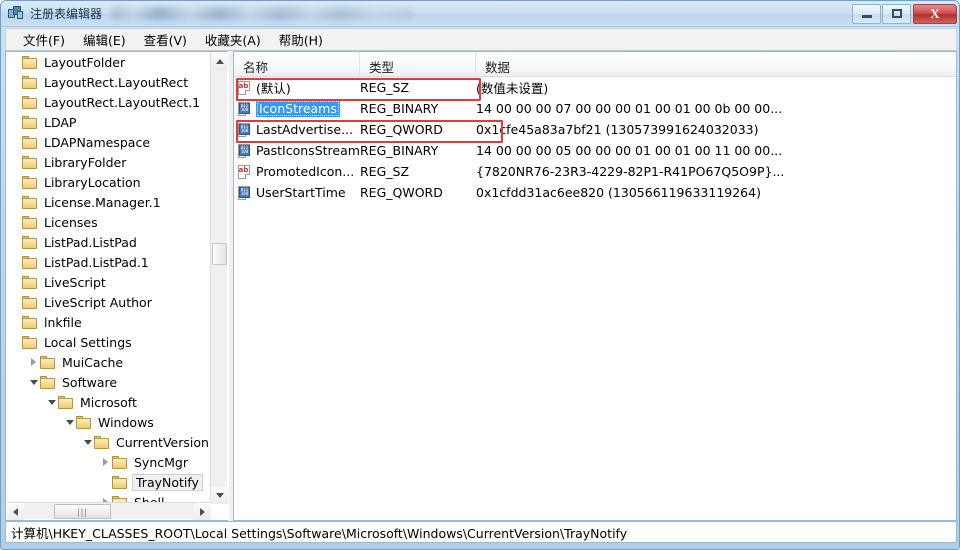  Describe the element at coordinates (219, 61) in the screenshot. I see `scroll-up-arrow-icon` at that location.